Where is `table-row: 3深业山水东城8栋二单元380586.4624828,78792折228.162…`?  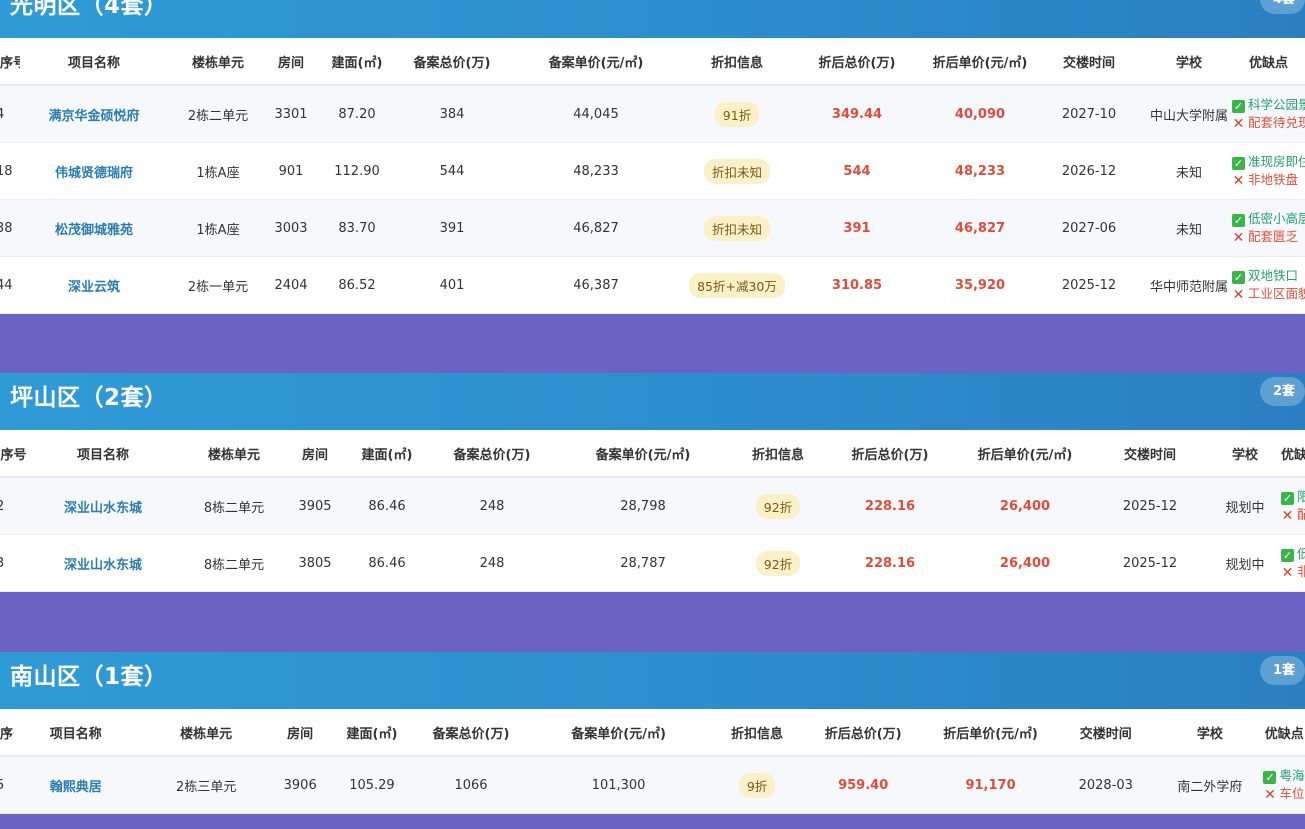 table-row: 3深业山水东城8栋二单元380586.4624828,78792折228.162… is located at coordinates (652, 563).